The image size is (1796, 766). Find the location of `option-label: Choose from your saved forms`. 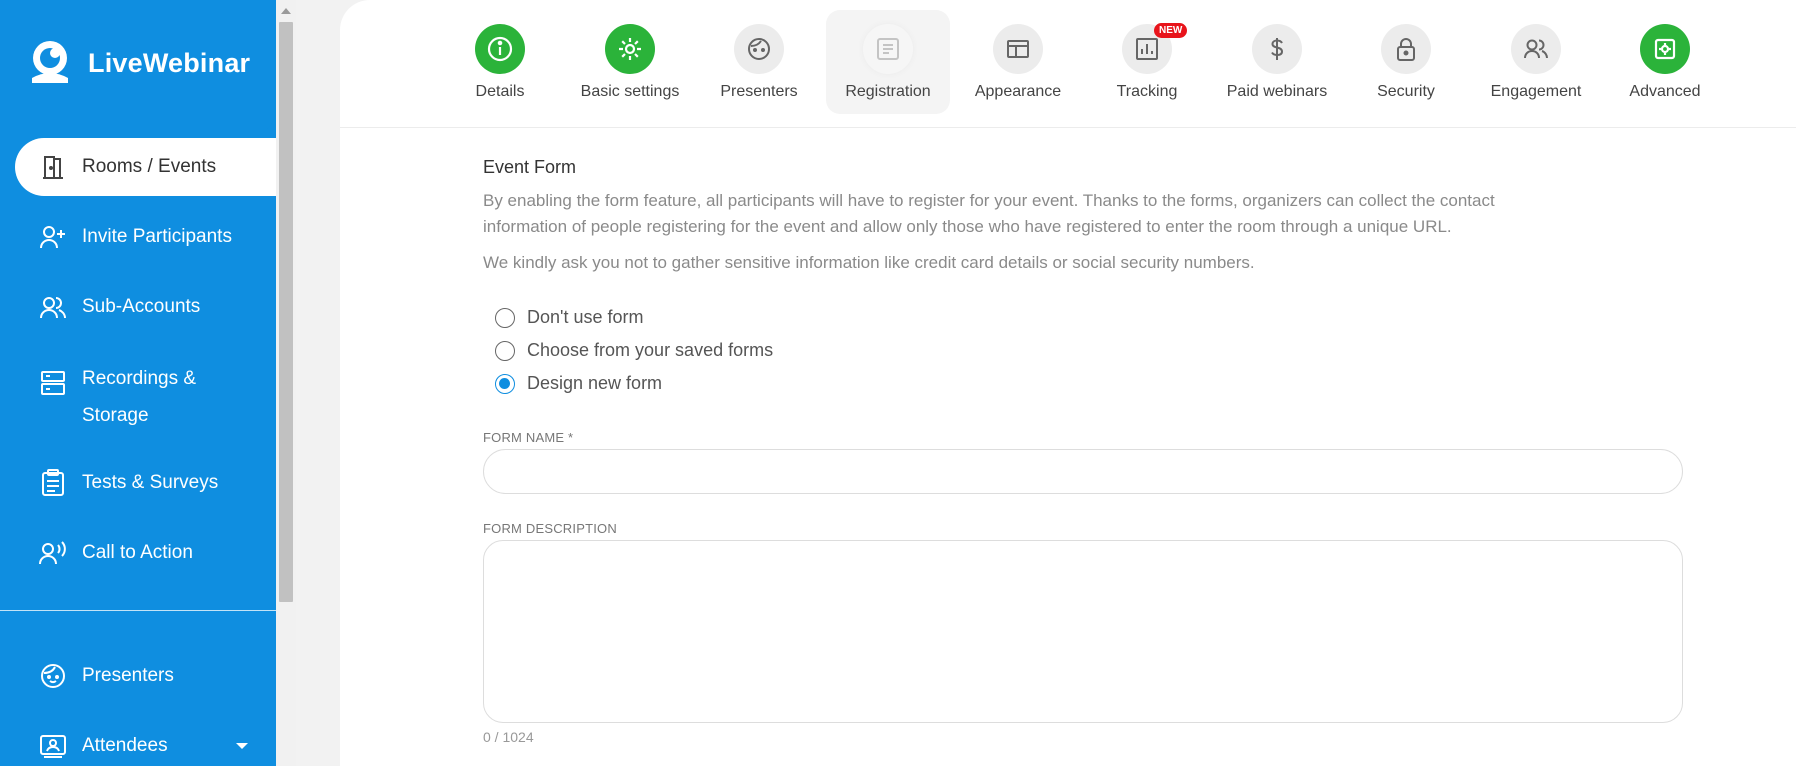

option-label: Choose from your saved forms is located at coordinates (650, 350).